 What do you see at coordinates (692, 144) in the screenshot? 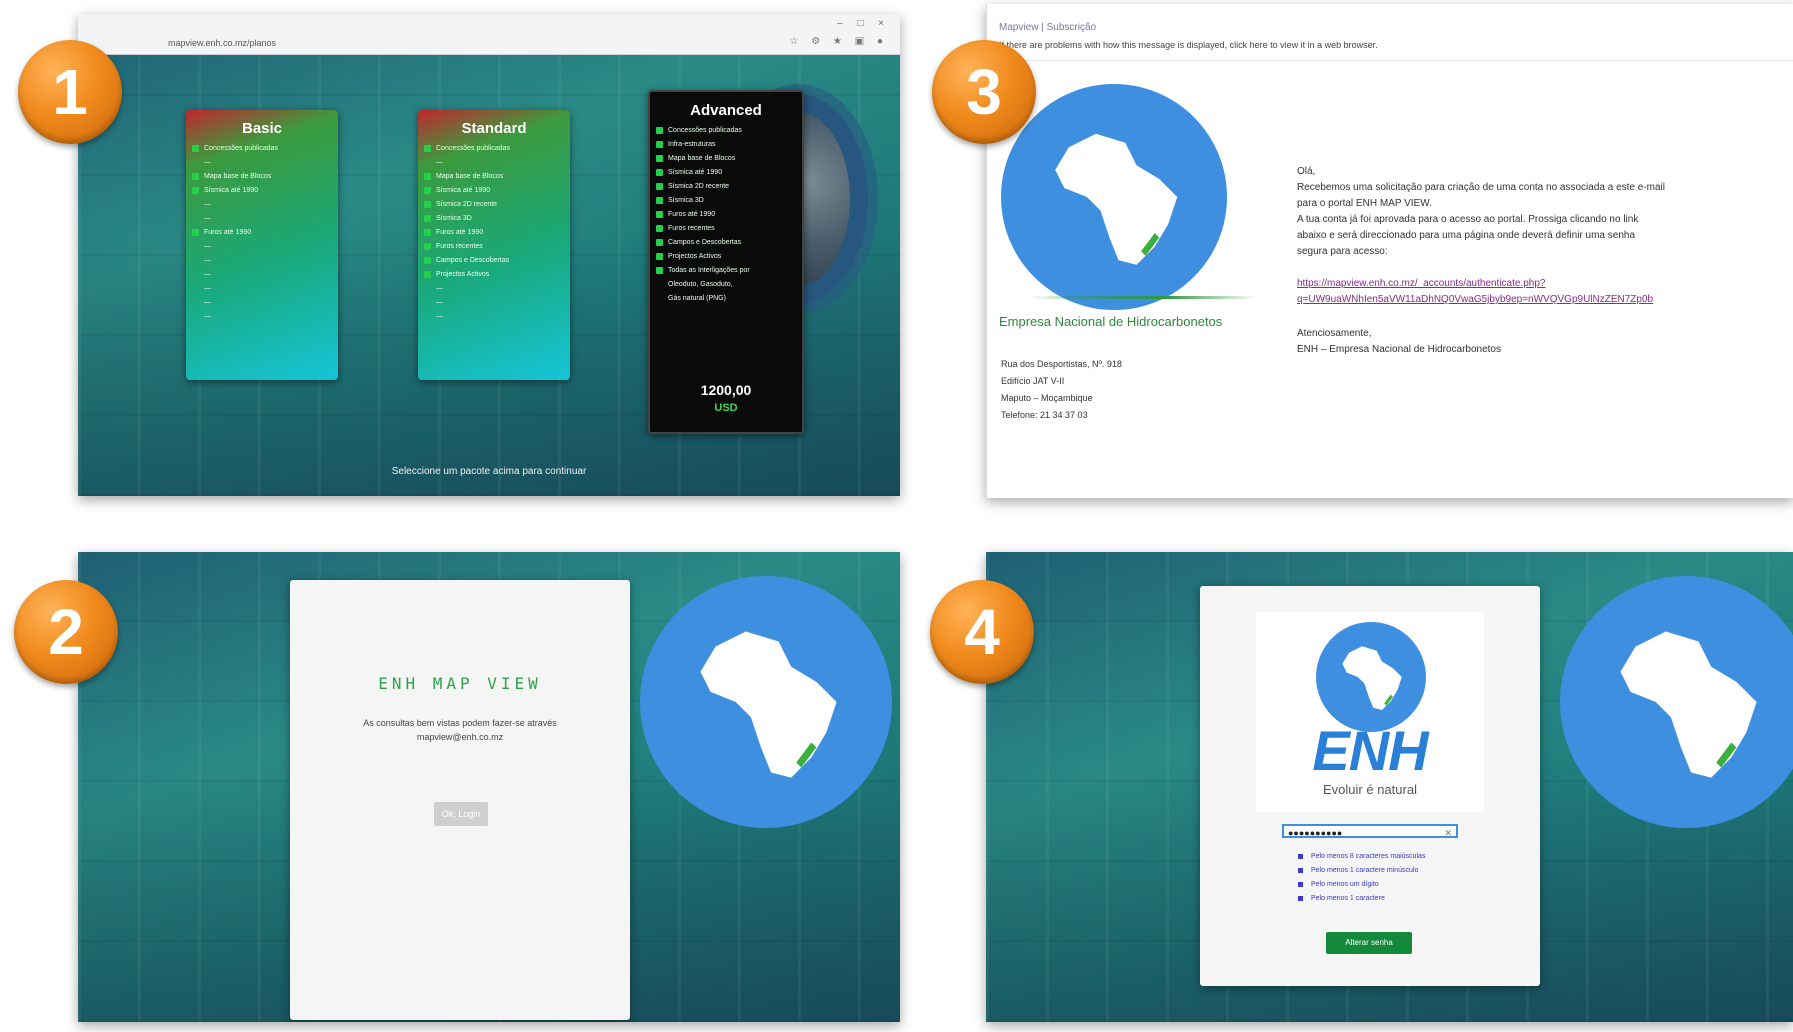
I see `plan-feature-label: Infra-estruturas` at bounding box center [692, 144].